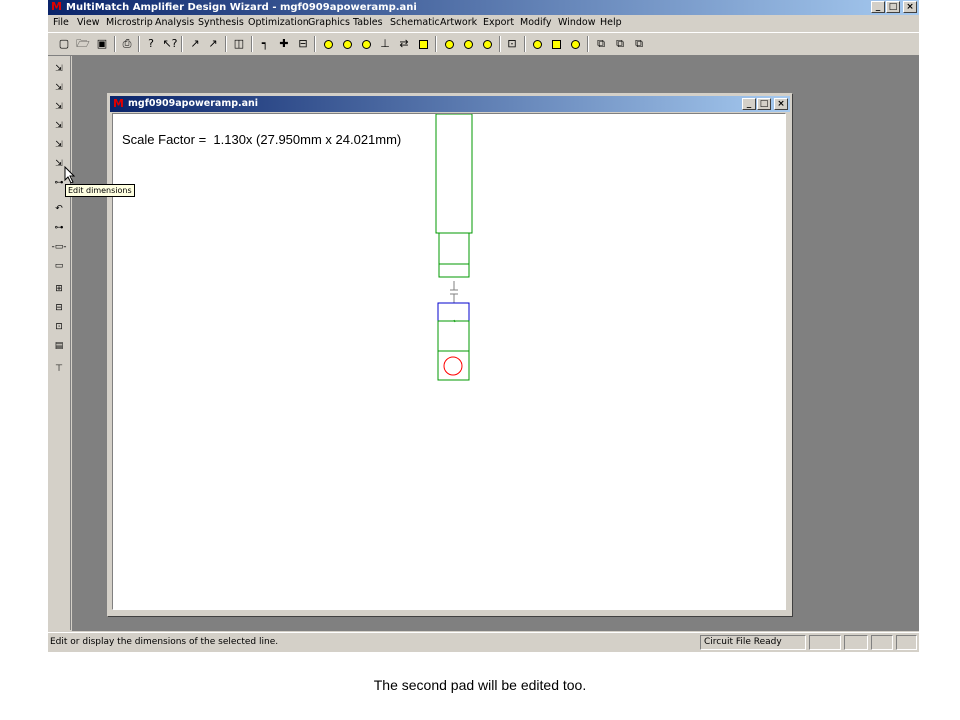  What do you see at coordinates (59, 107) in the screenshot?
I see `line-tool-3-icon: ⇲` at bounding box center [59, 107].